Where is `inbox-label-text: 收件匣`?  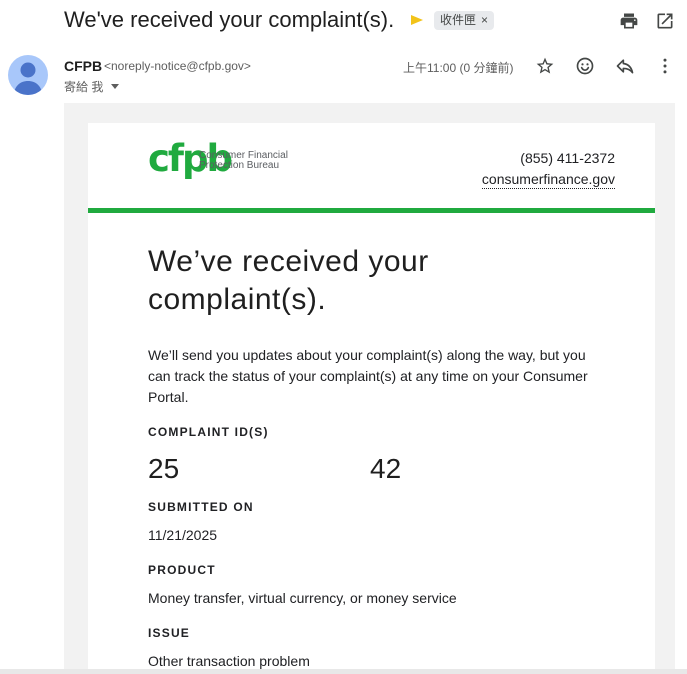
inbox-label-text: 收件匣 is located at coordinates (458, 20).